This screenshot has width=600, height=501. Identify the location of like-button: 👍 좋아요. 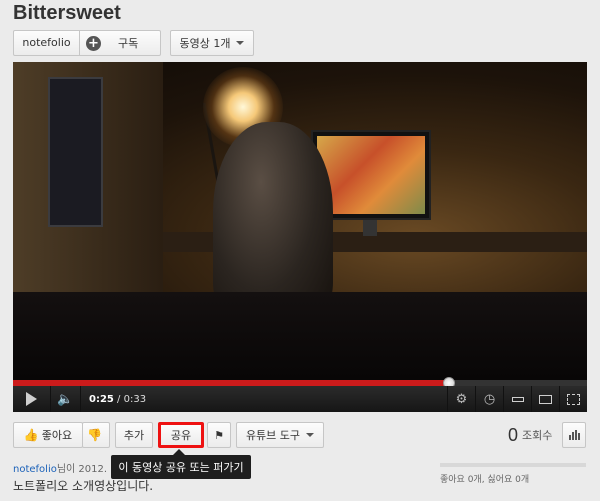
(48, 435).